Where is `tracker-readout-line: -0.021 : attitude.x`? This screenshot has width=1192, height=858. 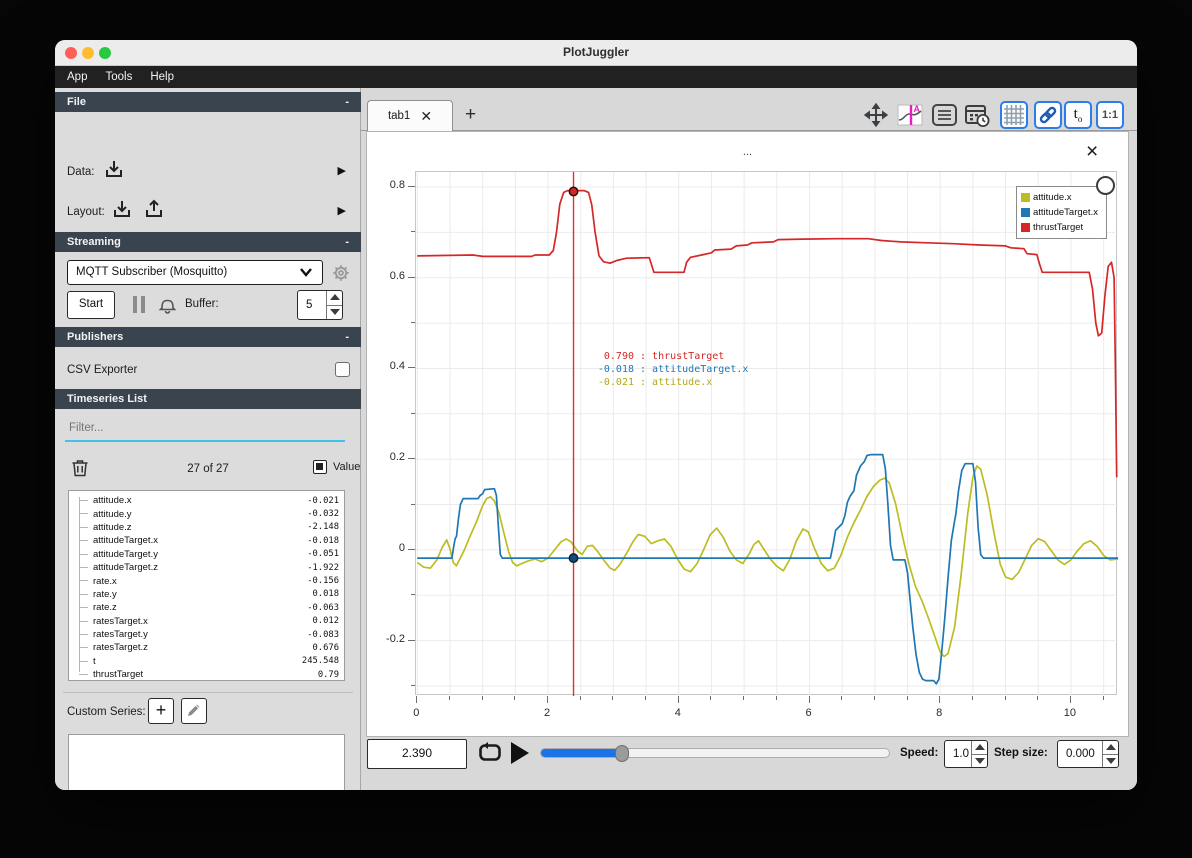
tracker-readout-line: -0.021 : attitude.x is located at coordinates (655, 382).